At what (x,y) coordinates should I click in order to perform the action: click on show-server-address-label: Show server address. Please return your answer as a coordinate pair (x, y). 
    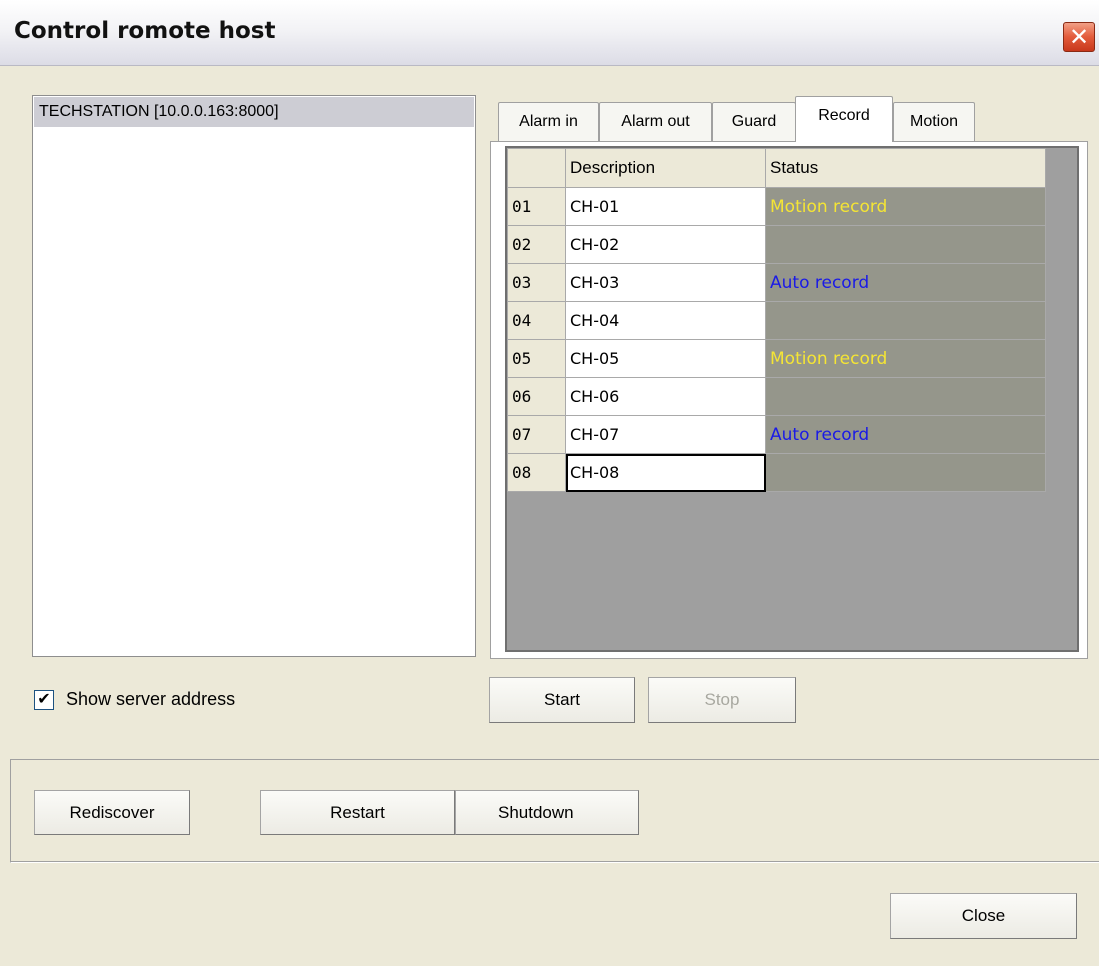
    Looking at the image, I should click on (150, 699).